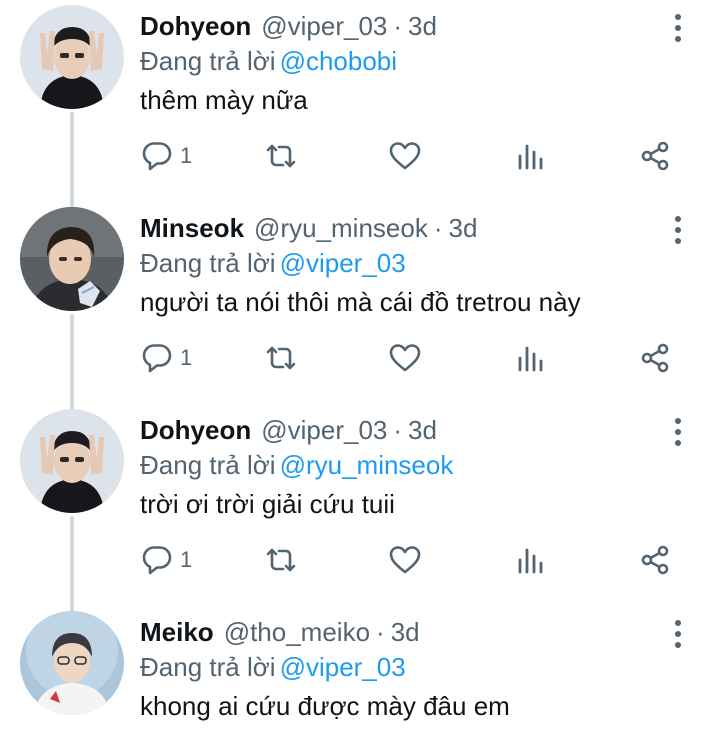  Describe the element at coordinates (267, 504) in the screenshot. I see `tweet-text: trời ơi trời giải cứu tuii` at that location.